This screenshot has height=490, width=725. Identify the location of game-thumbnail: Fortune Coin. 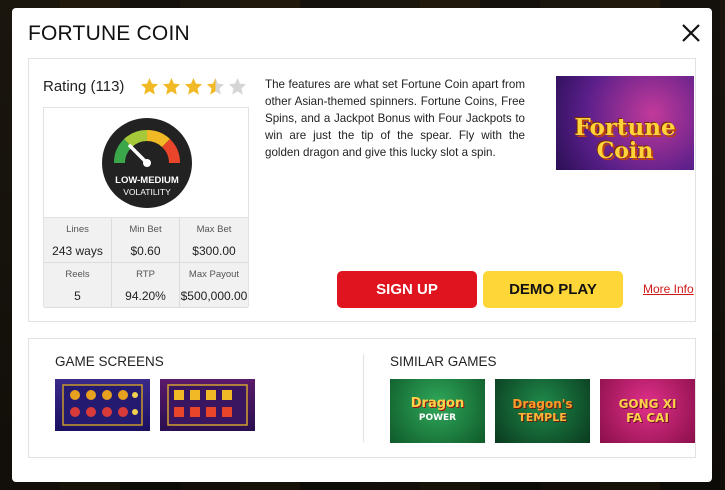
(625, 123).